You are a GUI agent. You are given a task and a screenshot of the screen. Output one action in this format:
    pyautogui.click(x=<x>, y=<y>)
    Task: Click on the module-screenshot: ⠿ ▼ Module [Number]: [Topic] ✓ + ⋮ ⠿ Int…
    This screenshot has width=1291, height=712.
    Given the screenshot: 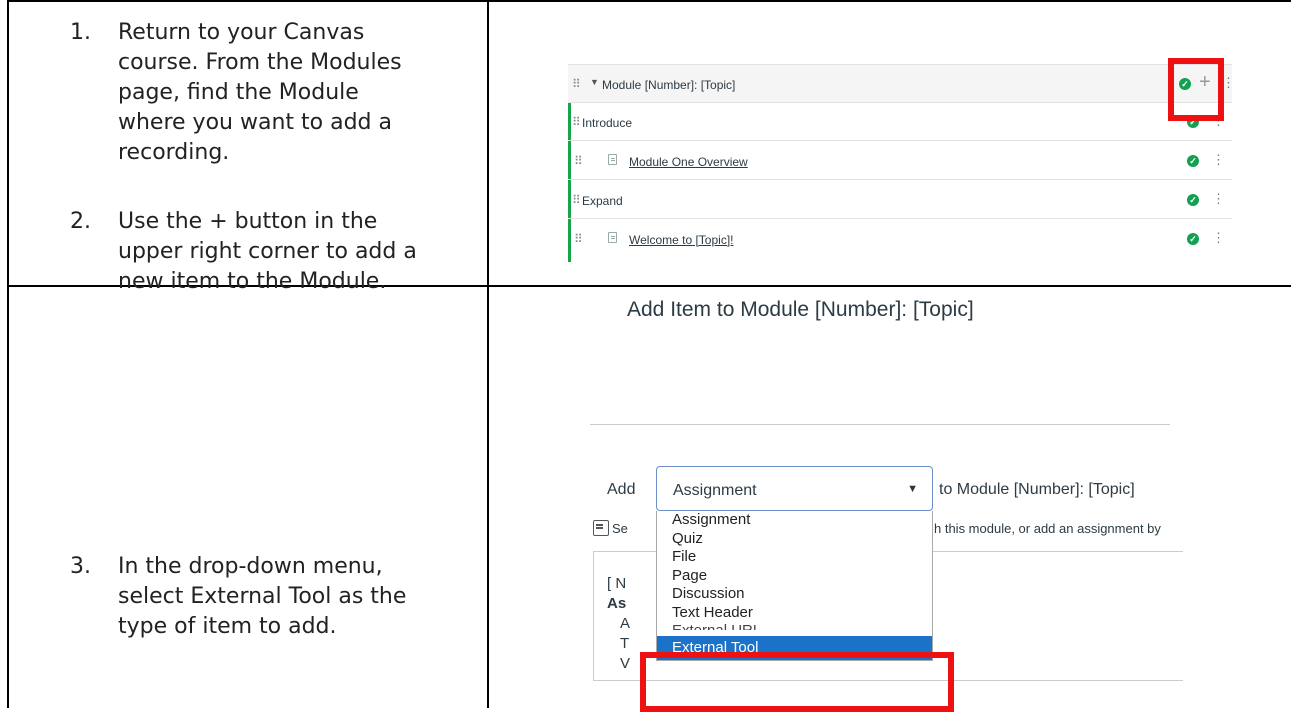 What is the action you would take?
    pyautogui.click(x=901, y=163)
    